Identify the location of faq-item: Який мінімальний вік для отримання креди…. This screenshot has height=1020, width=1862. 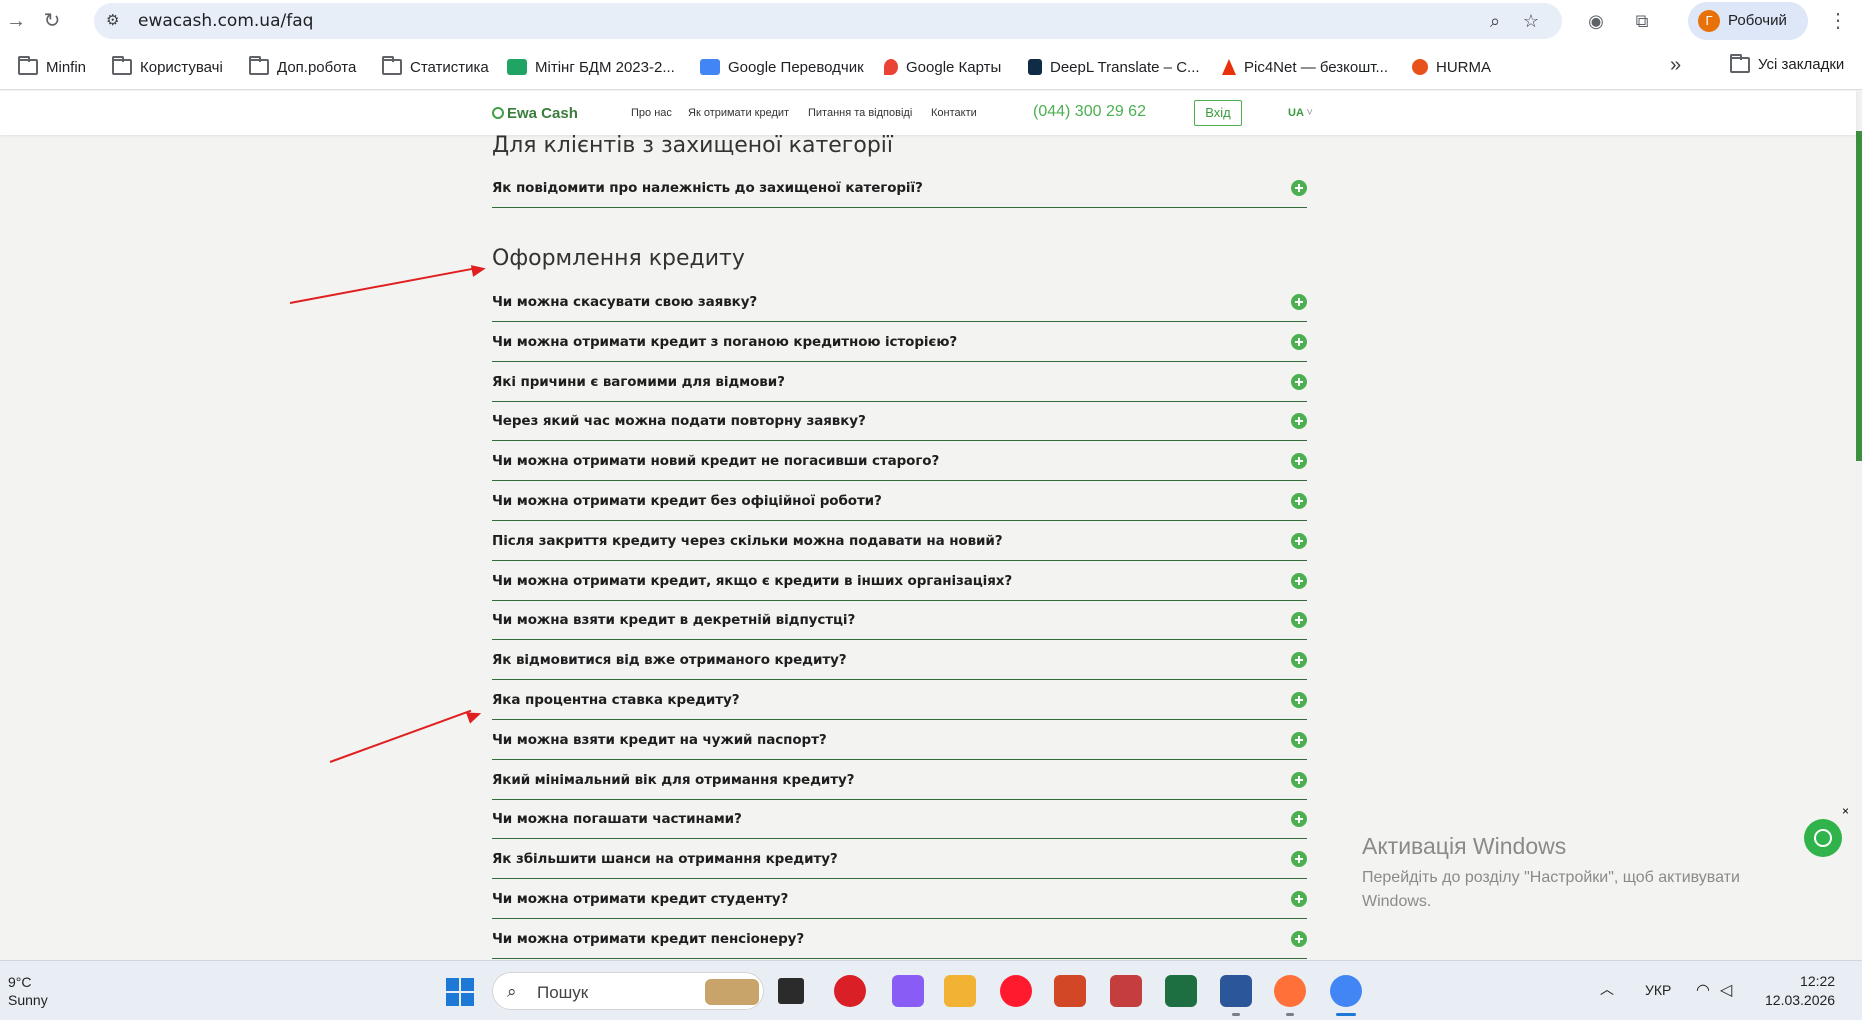
(899, 780).